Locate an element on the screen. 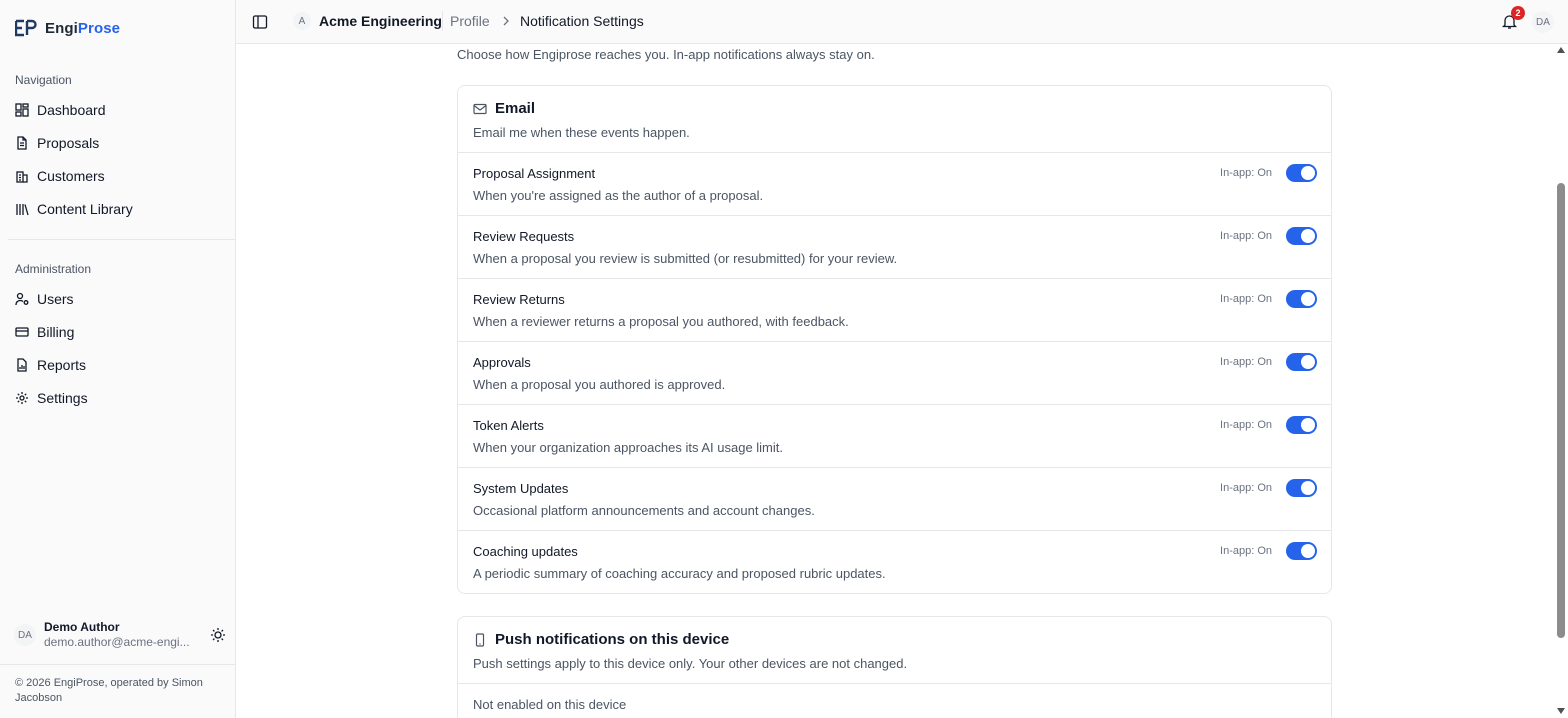  sidebar-toggle-icon is located at coordinates (260, 22).